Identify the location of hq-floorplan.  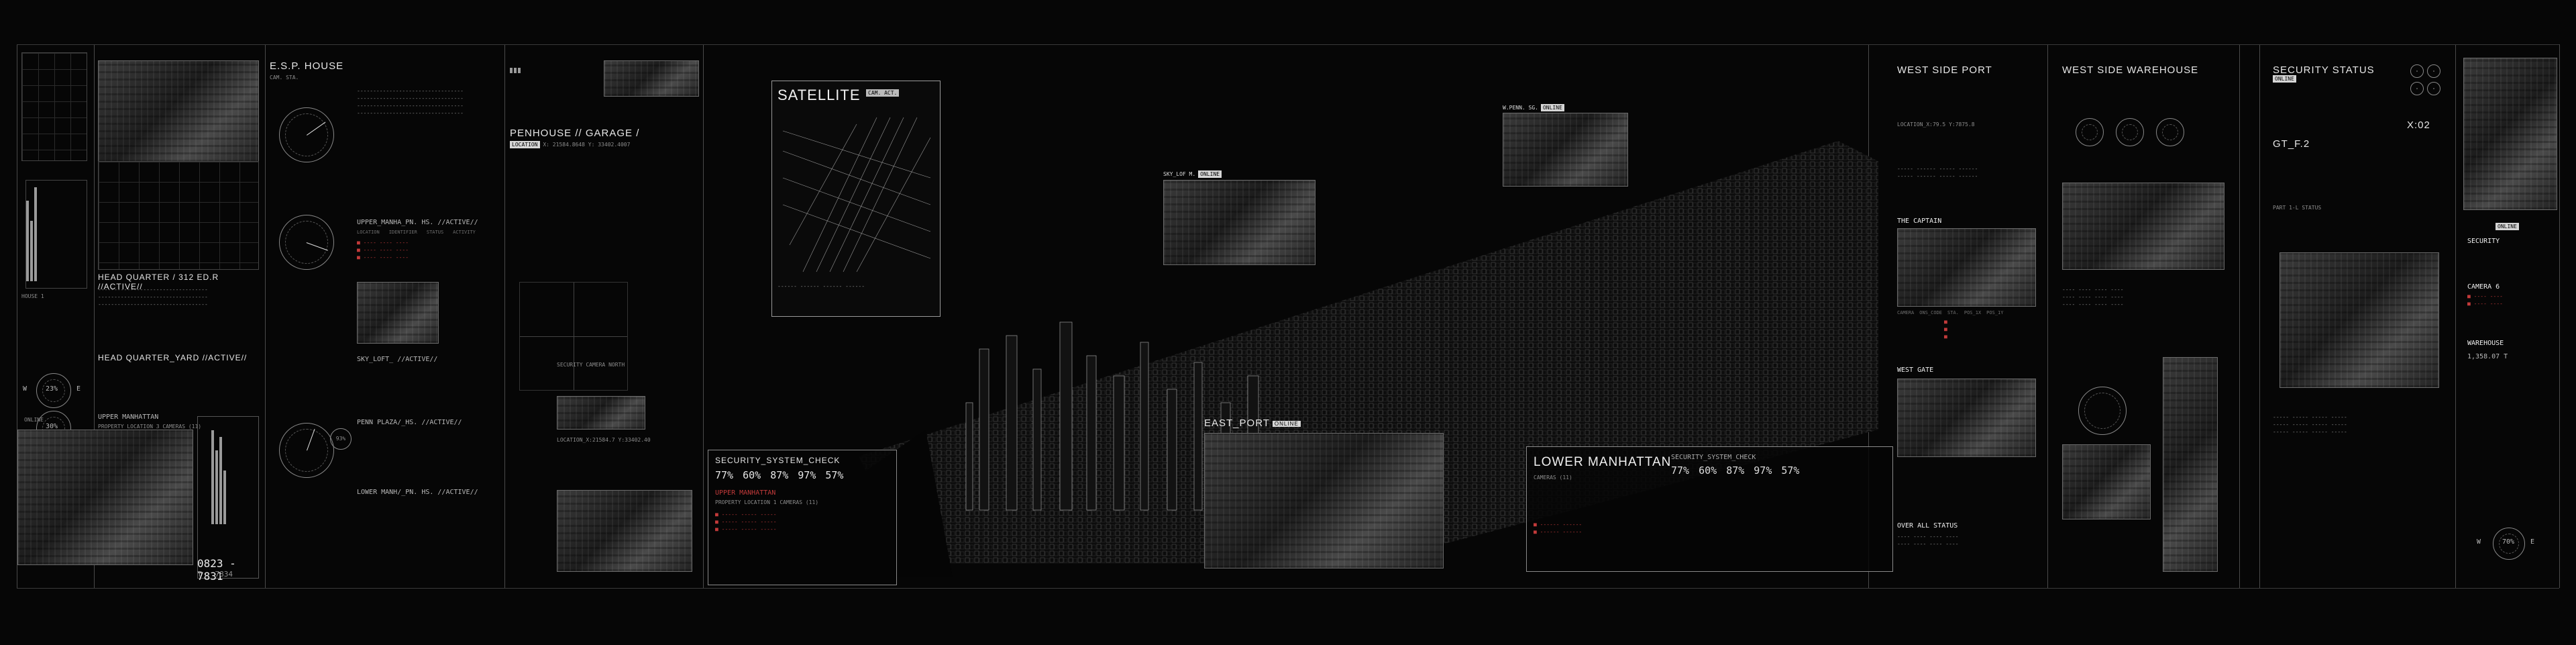
(178, 215).